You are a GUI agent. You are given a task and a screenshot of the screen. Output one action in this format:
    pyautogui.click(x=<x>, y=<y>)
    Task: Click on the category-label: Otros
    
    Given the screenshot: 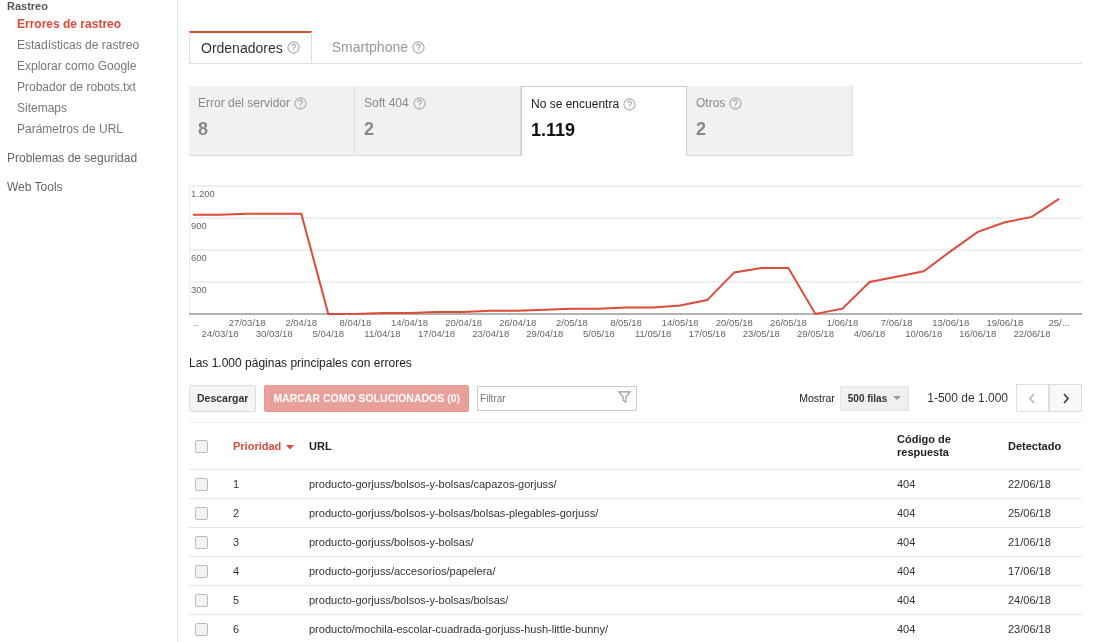 What is the action you would take?
    pyautogui.click(x=711, y=103)
    